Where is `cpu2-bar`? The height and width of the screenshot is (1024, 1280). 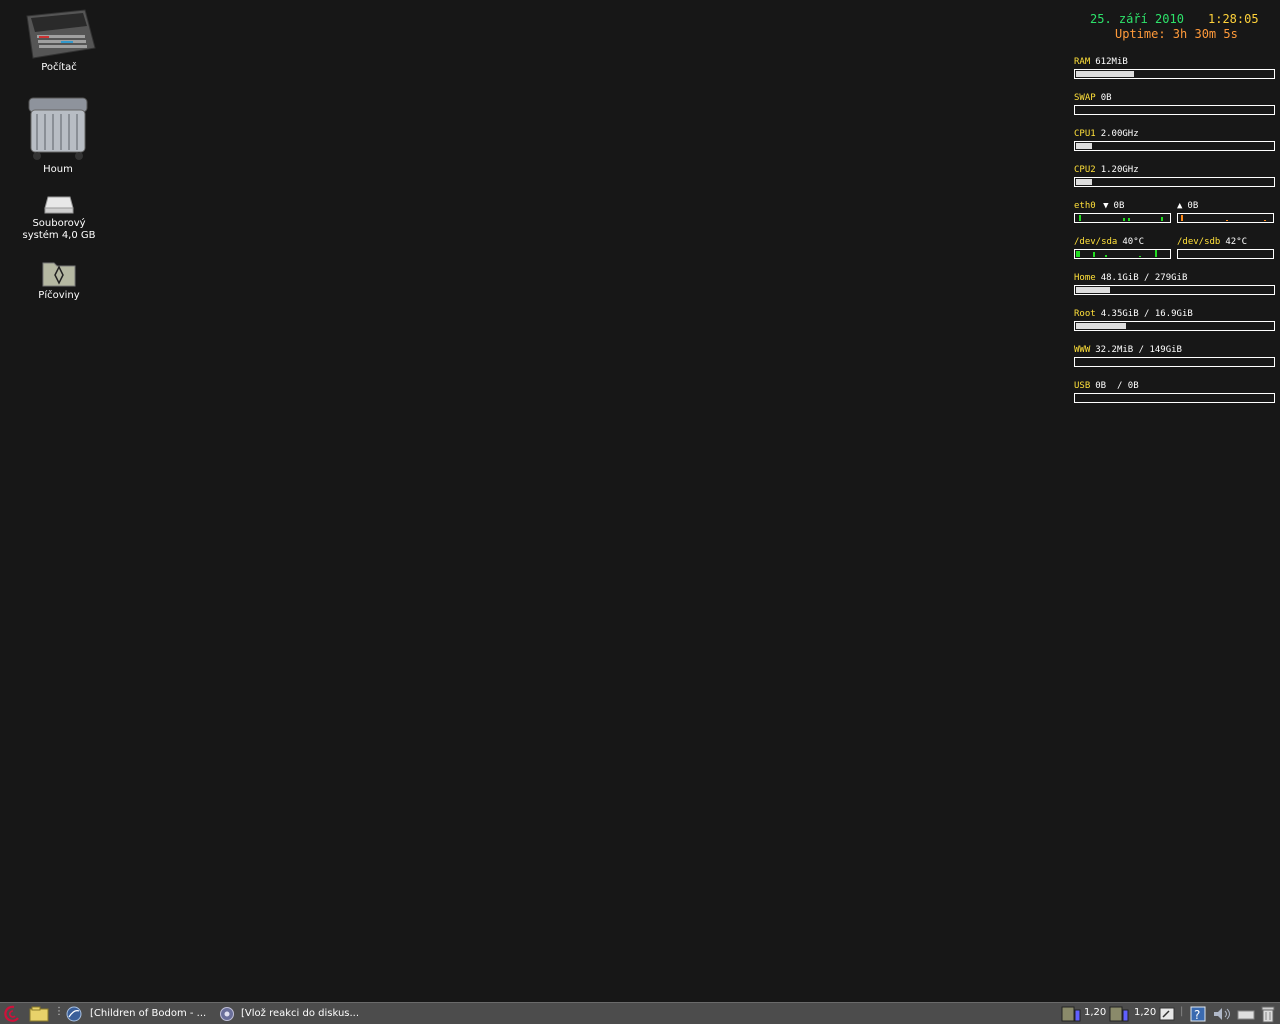
cpu2-bar is located at coordinates (1174, 182).